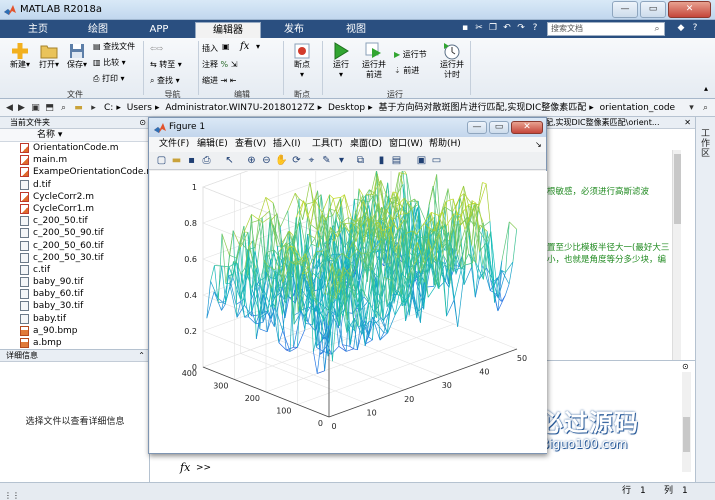 The height and width of the screenshot is (500, 715). I want to click on file-list-item: OrientationCode.m, so click(74, 148).